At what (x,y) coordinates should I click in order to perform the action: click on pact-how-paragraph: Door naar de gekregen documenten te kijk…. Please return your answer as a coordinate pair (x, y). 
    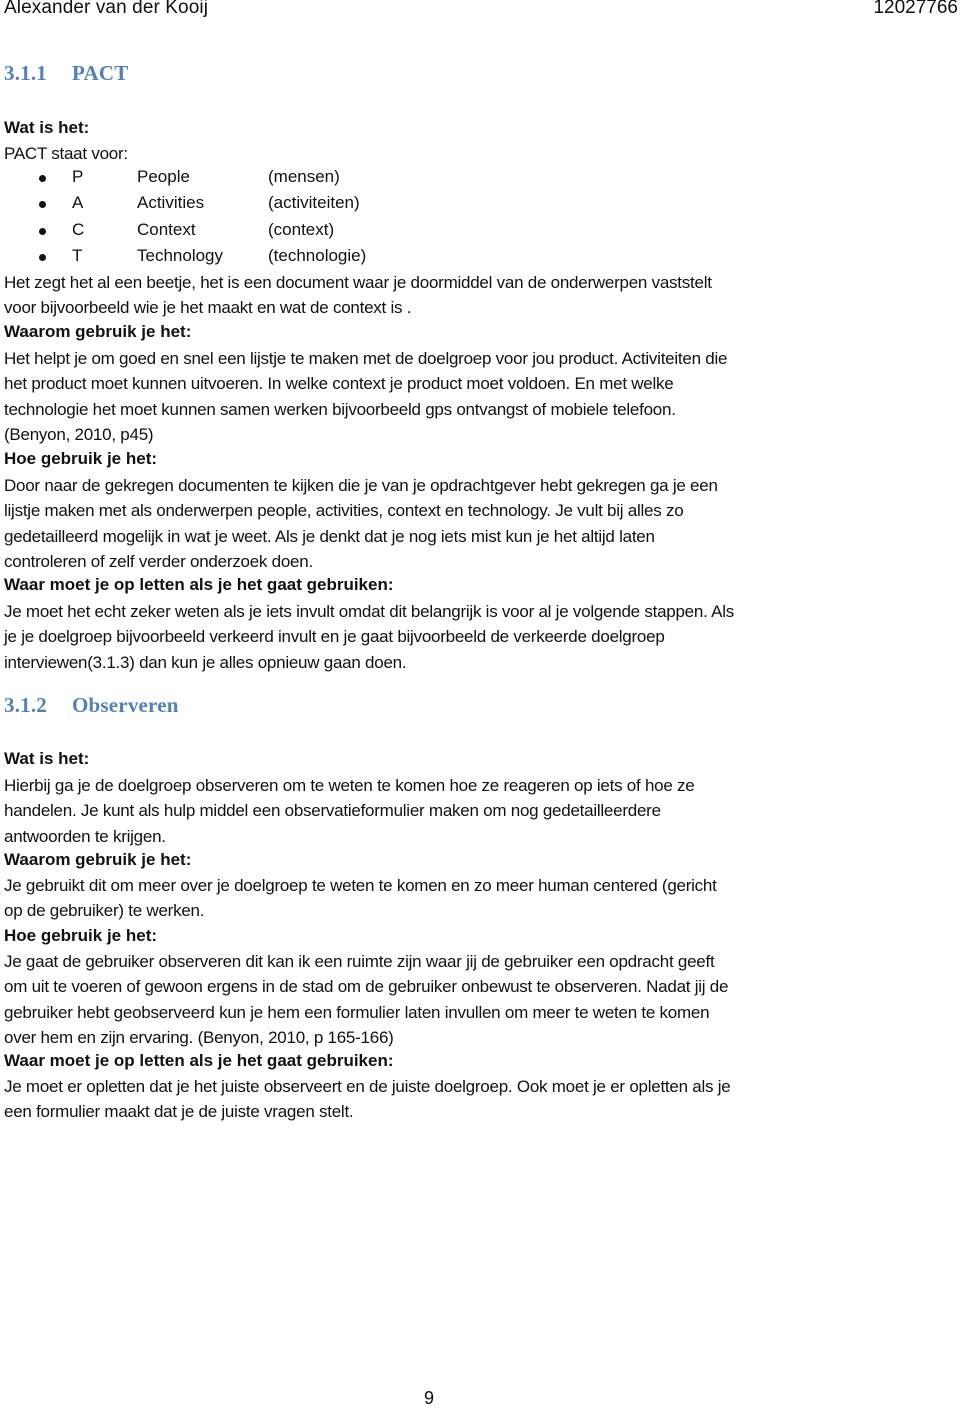
    Looking at the image, I should click on (444, 523).